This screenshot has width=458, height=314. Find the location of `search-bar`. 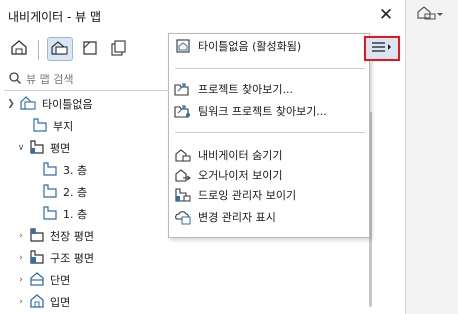

search-bar is located at coordinates (87, 79).